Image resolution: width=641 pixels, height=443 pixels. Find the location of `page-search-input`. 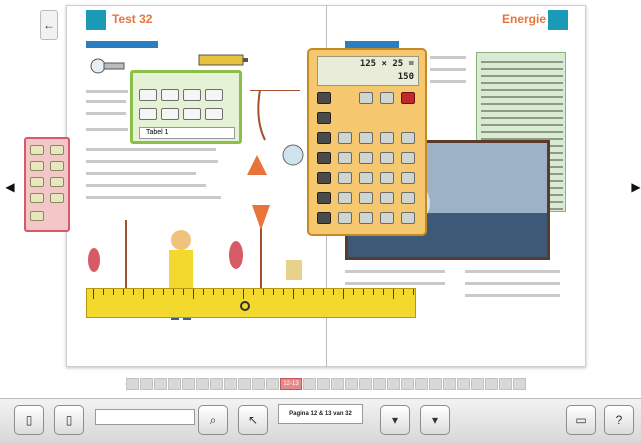

page-search-input is located at coordinates (145, 417).